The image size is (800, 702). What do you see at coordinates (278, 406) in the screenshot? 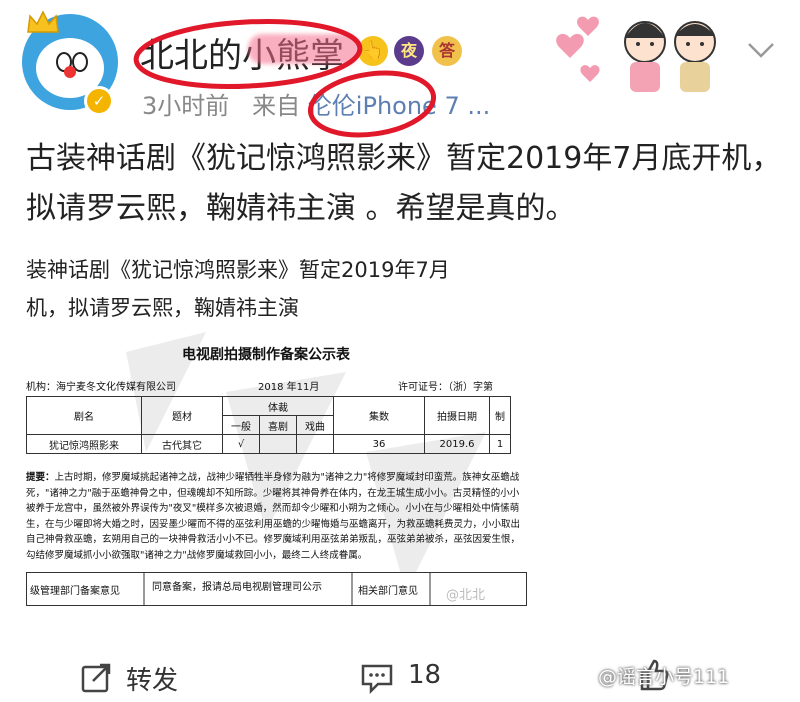
I see `table-header: 体裁` at bounding box center [278, 406].